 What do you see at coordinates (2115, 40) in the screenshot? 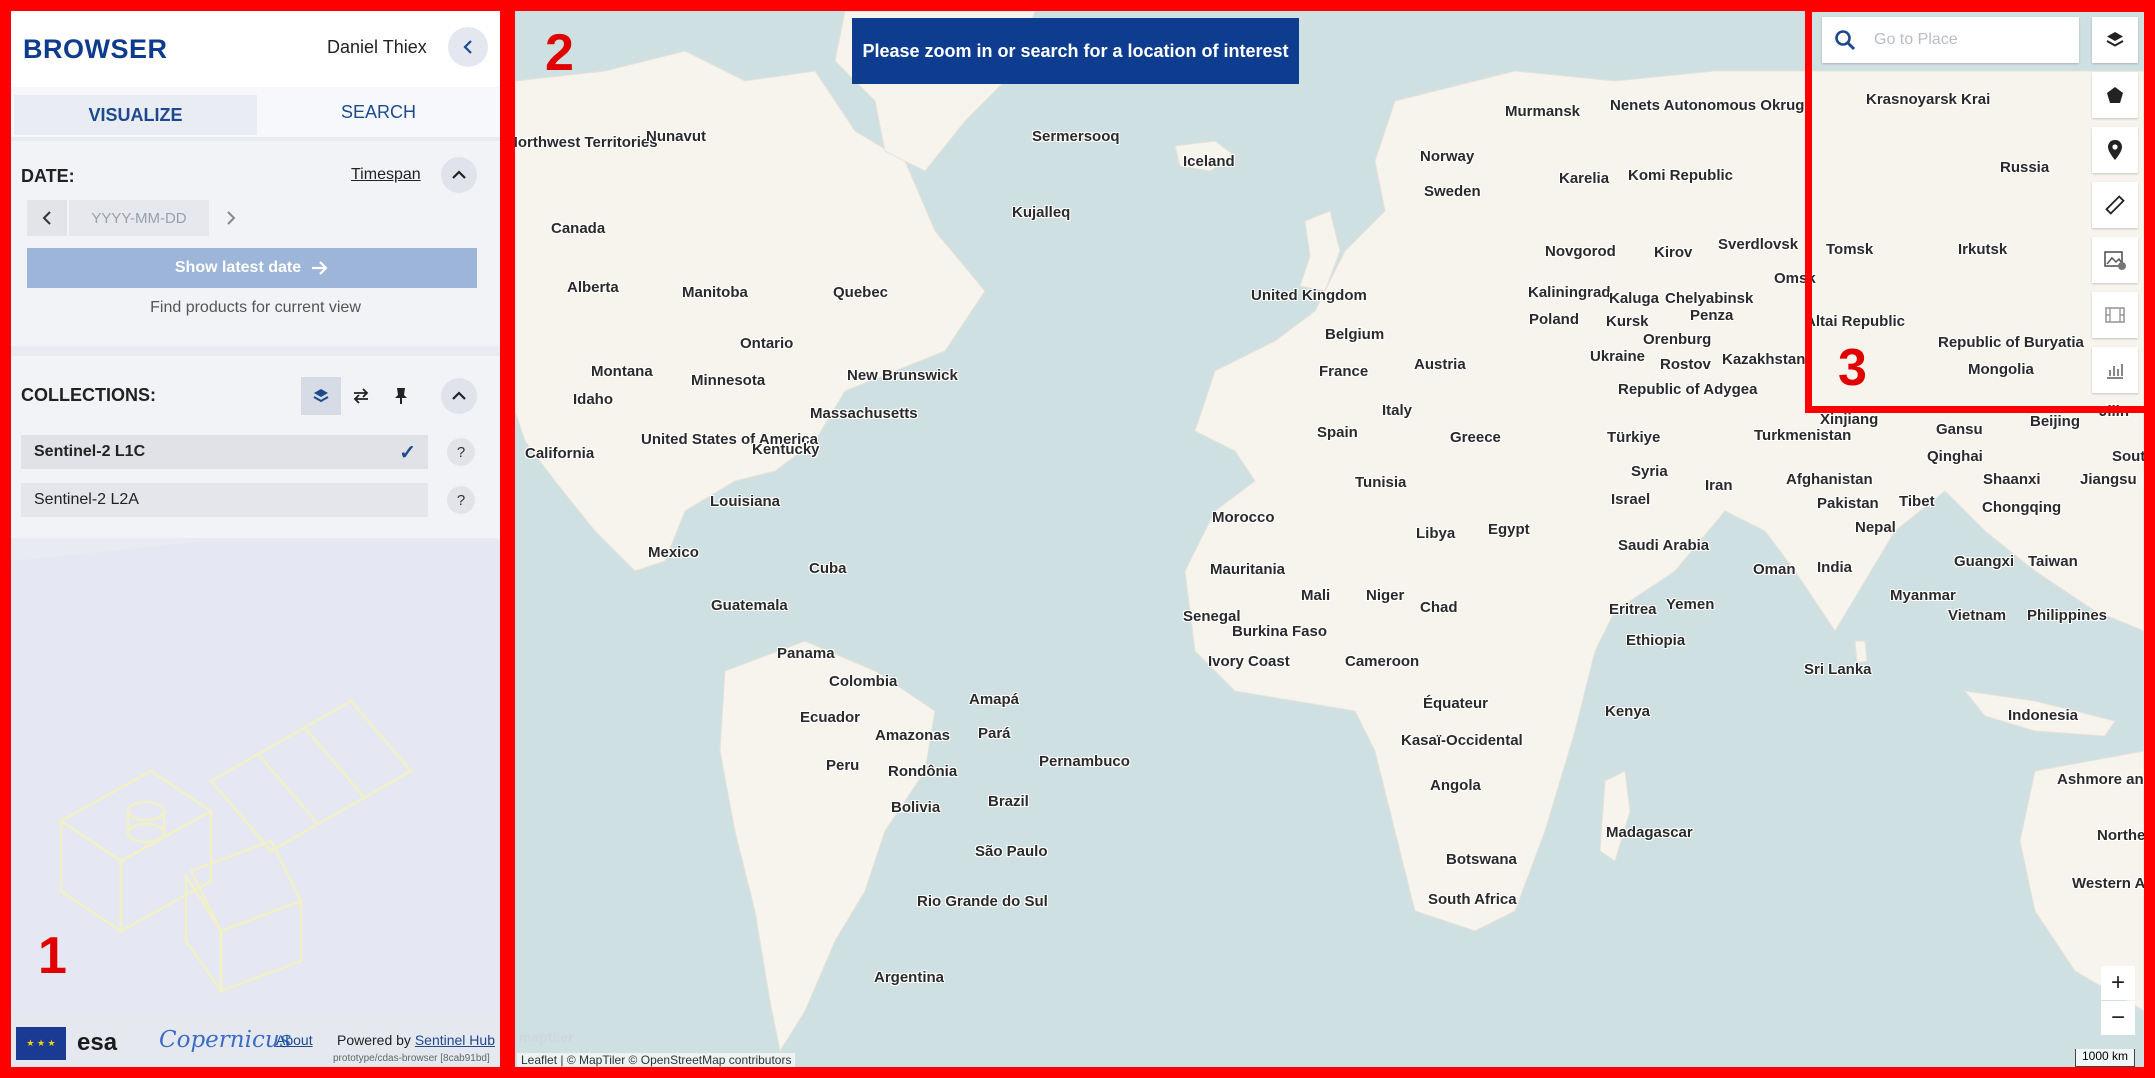
I see `layers-tool-button` at bounding box center [2115, 40].